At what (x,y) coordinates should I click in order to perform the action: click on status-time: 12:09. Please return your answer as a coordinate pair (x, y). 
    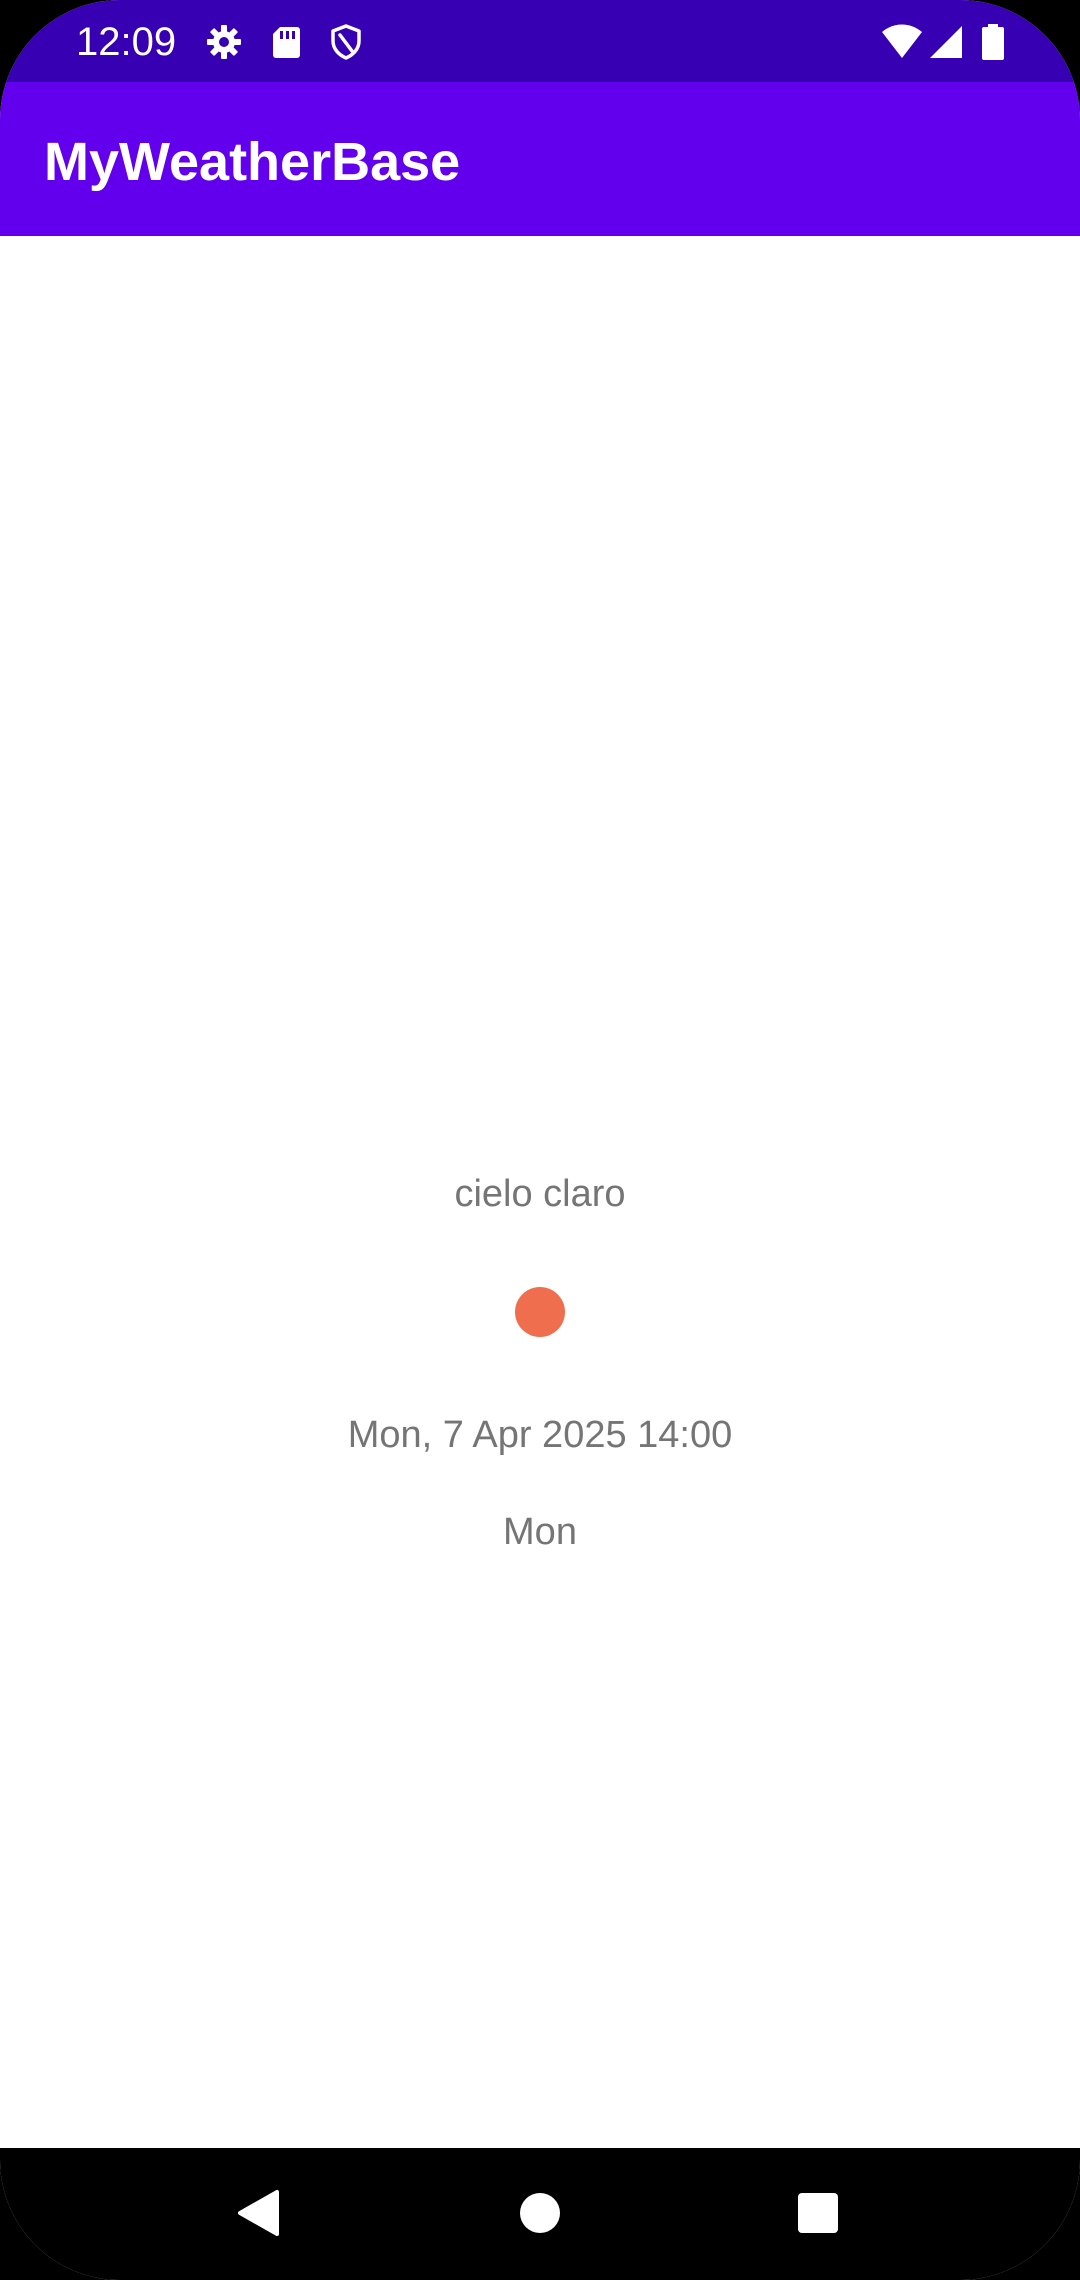
    Looking at the image, I should click on (126, 42).